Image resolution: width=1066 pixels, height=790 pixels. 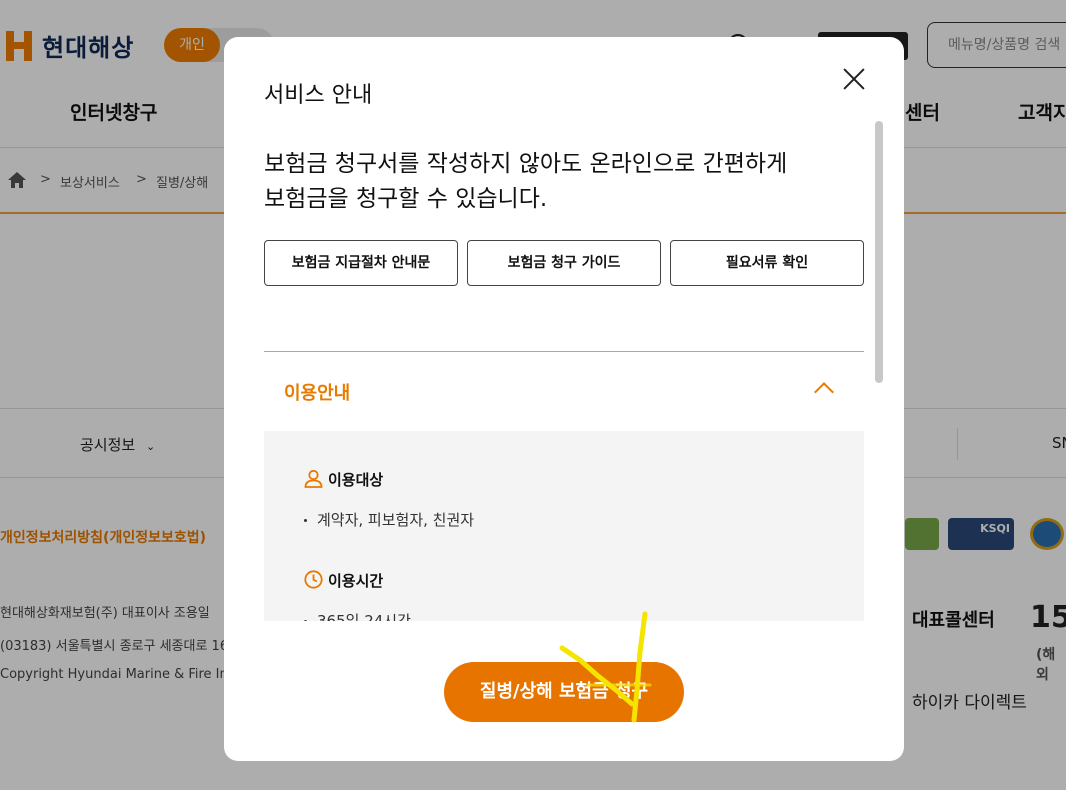 I want to click on claim-guide-button: 보험금 청구 가이드, so click(x=564, y=263).